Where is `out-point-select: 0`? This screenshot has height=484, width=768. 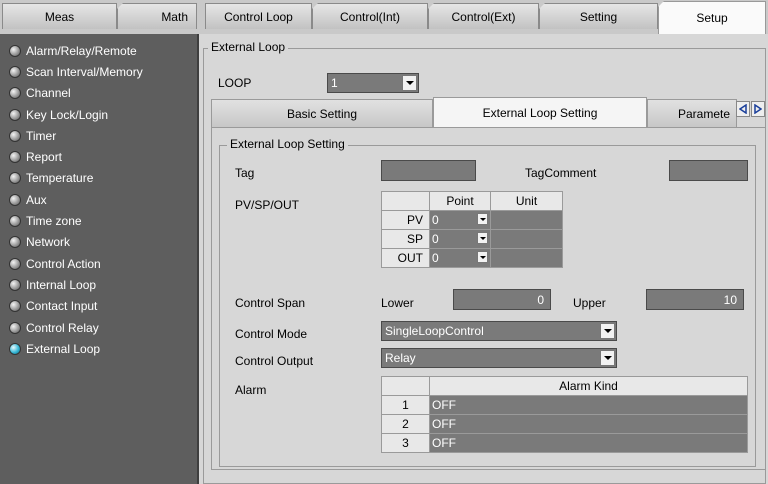
out-point-select: 0 is located at coordinates (460, 258).